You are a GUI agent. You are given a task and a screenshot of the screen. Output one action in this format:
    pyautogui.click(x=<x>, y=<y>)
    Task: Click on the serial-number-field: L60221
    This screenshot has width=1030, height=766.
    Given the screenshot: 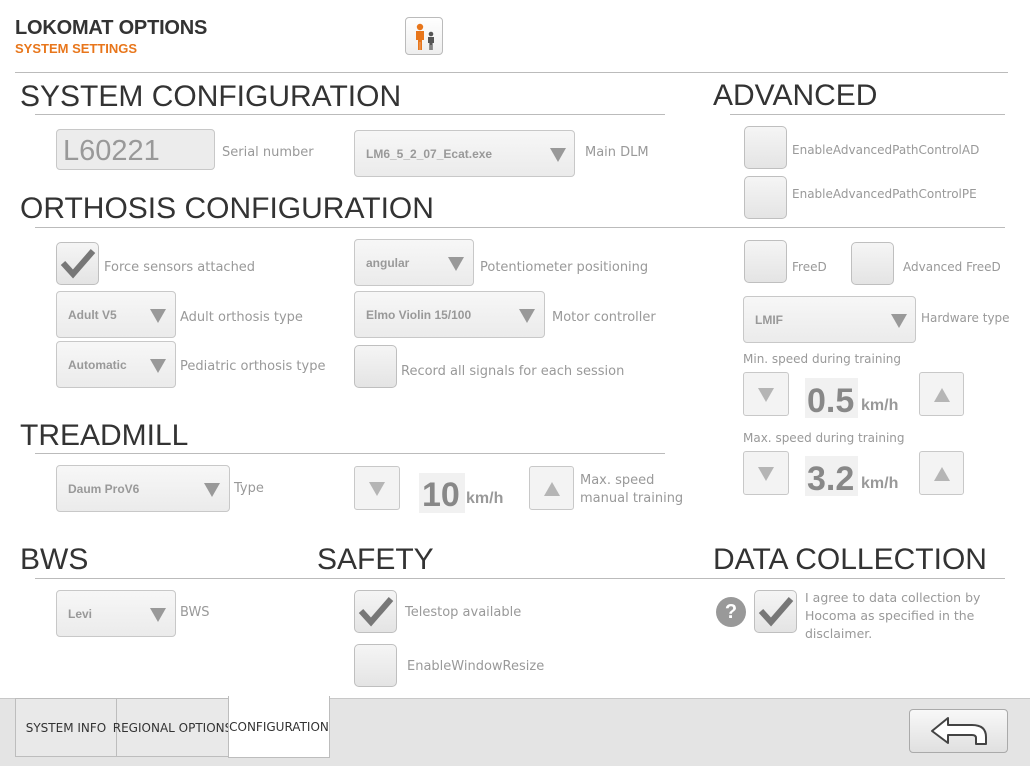 What is the action you would take?
    pyautogui.click(x=135, y=149)
    